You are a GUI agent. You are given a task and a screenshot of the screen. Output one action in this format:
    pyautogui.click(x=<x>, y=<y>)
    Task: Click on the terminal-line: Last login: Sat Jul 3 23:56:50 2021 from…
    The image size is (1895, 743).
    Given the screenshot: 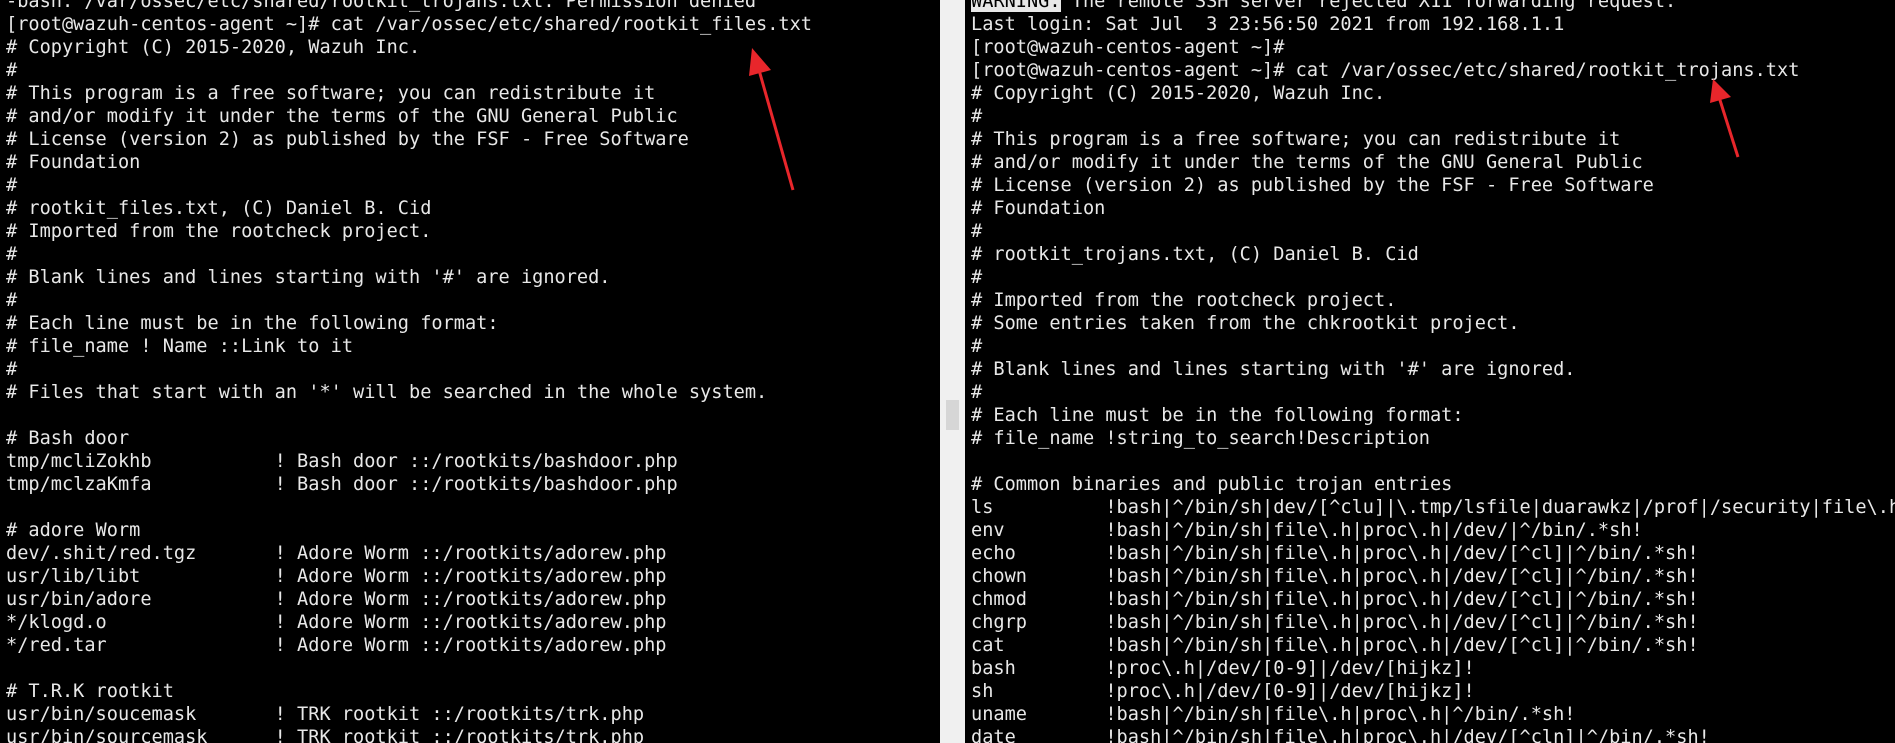 What is the action you would take?
    pyautogui.click(x=1268, y=24)
    